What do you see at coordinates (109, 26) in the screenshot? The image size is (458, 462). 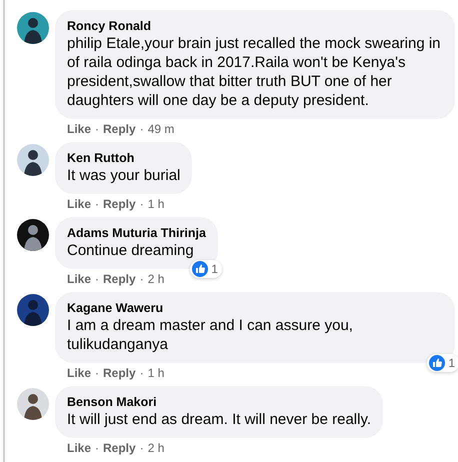 I see `author-name: Roncy Ronald` at bounding box center [109, 26].